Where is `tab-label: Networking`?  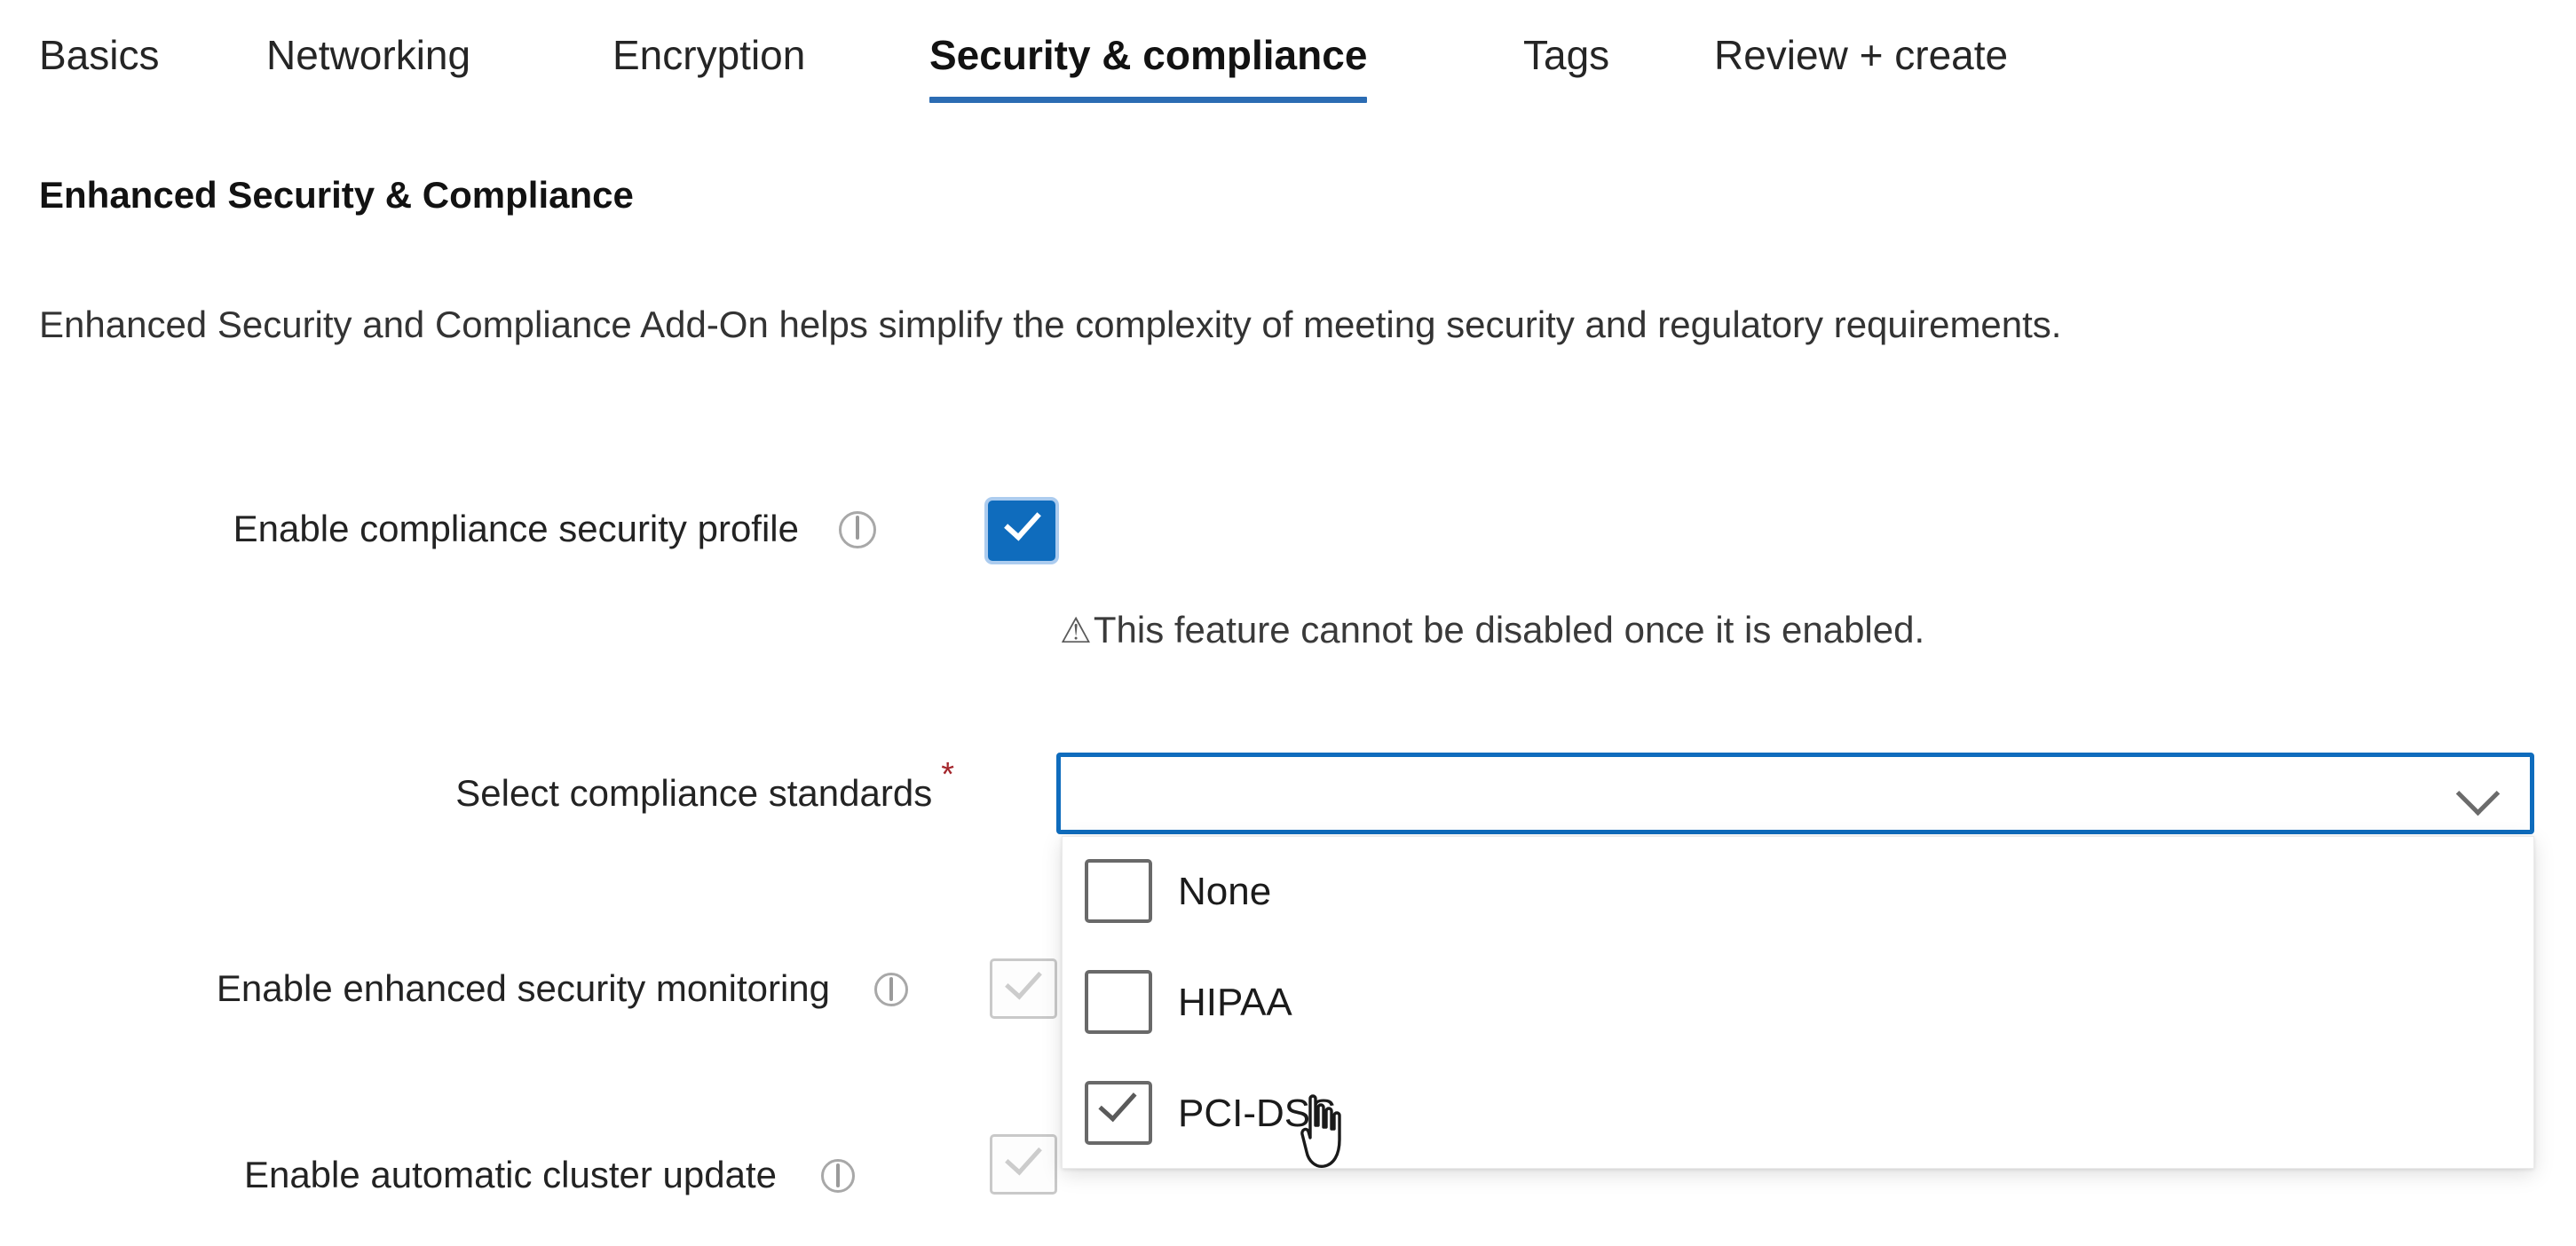
tab-label: Networking is located at coordinates (368, 55).